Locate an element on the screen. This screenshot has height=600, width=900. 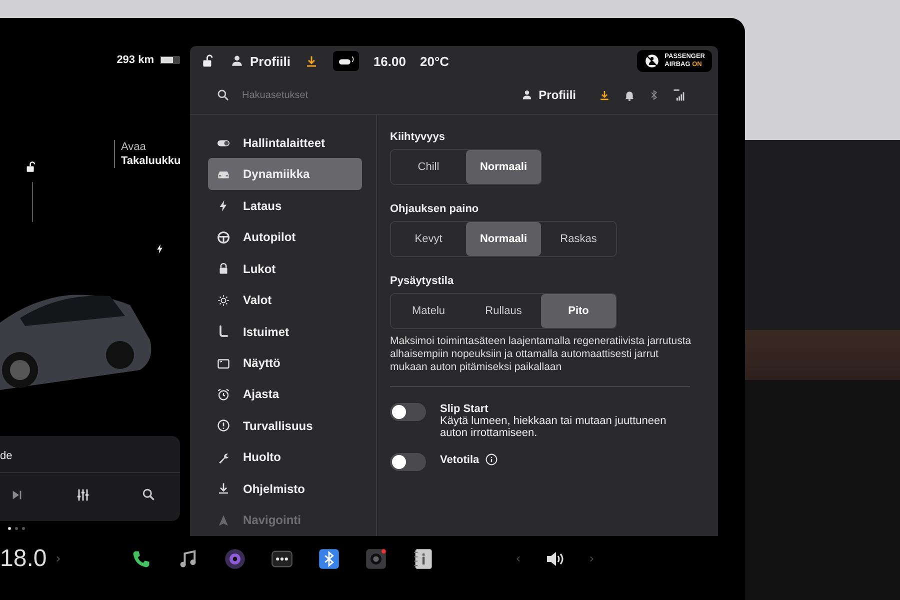
battery-icon is located at coordinates (171, 59).